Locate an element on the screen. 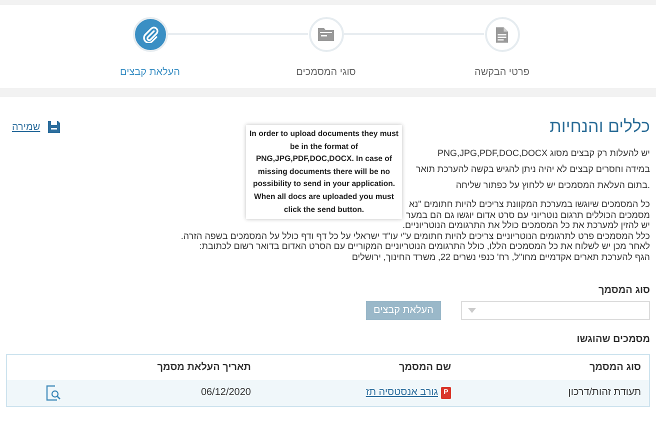  table-cell-text: 06/12/2020 is located at coordinates (225, 392).